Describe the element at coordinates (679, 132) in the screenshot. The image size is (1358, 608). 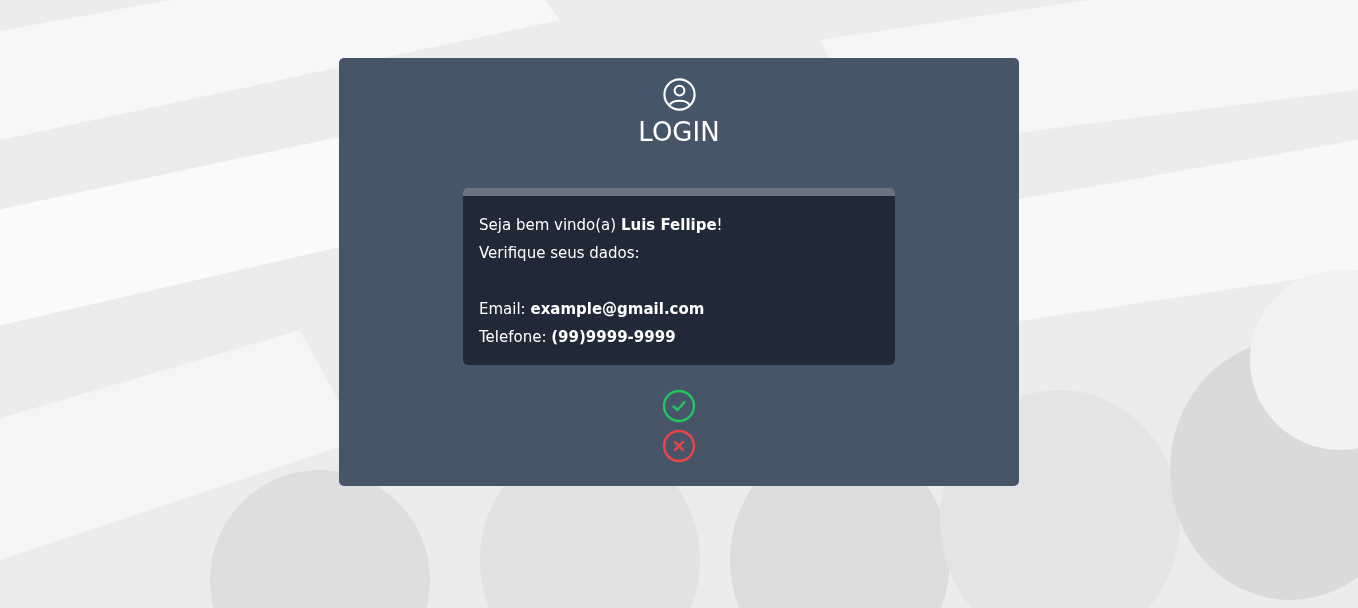
I see `login-title: LOGIN` at that location.